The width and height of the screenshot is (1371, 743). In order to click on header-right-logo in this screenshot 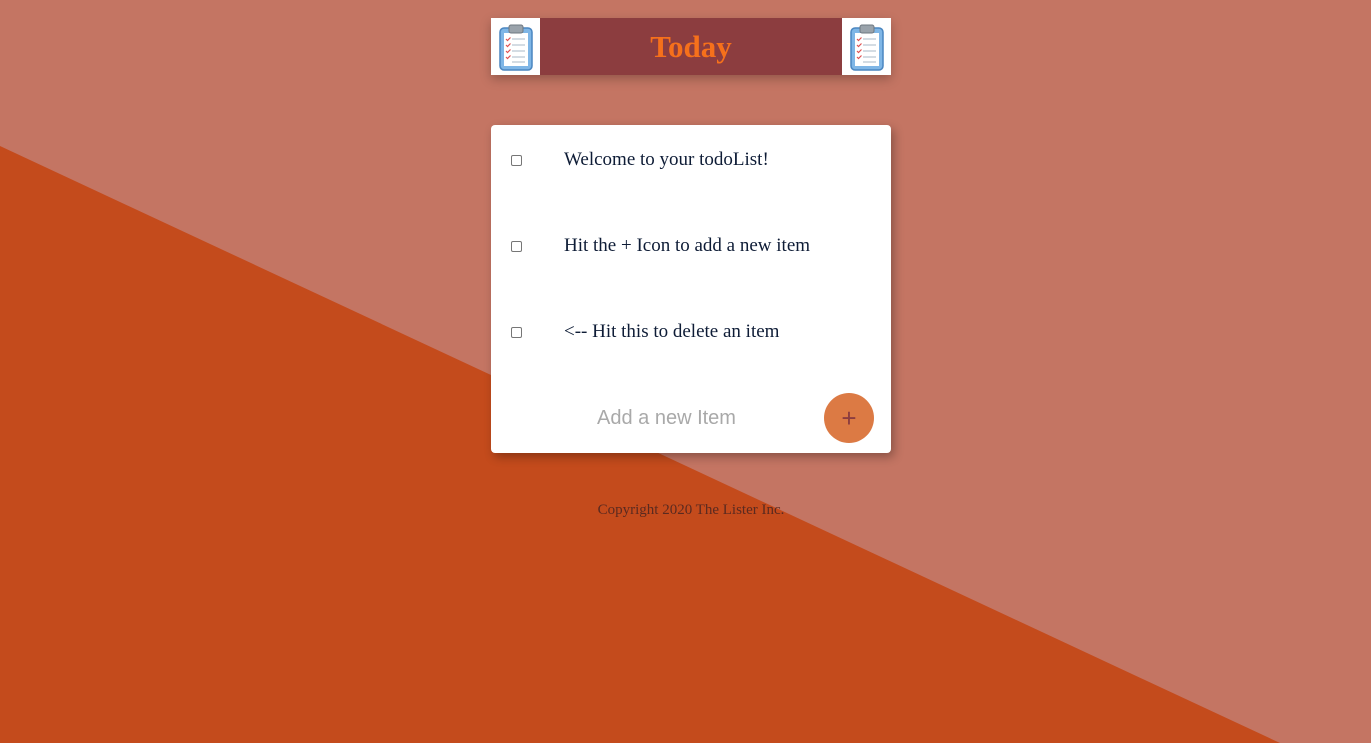, I will do `click(866, 46)`.